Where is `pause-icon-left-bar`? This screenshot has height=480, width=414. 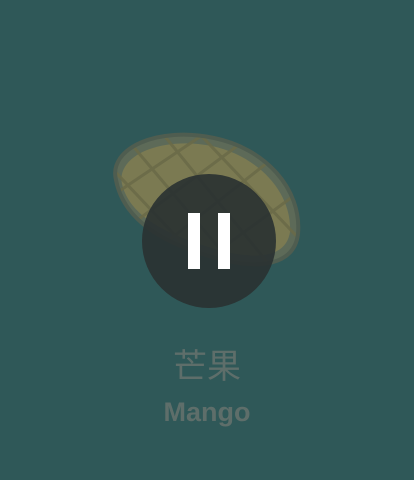
pause-icon-left-bar is located at coordinates (194, 241).